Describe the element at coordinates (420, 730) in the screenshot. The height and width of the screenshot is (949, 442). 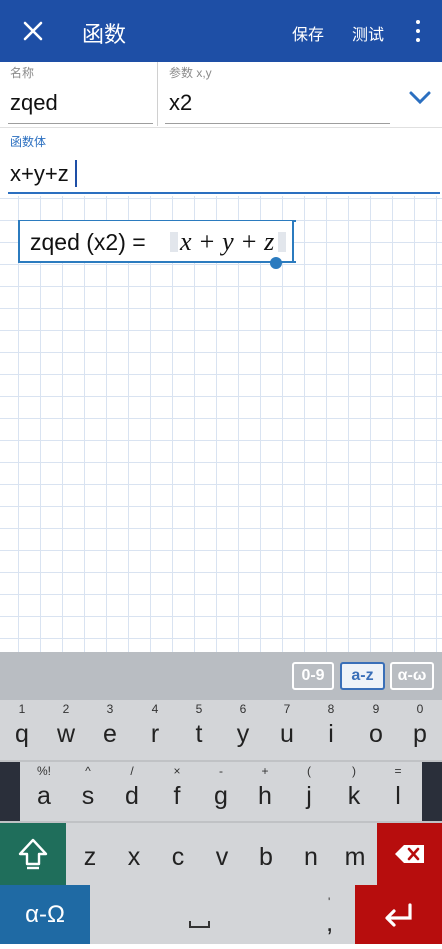
I see `key-p: 0p` at that location.